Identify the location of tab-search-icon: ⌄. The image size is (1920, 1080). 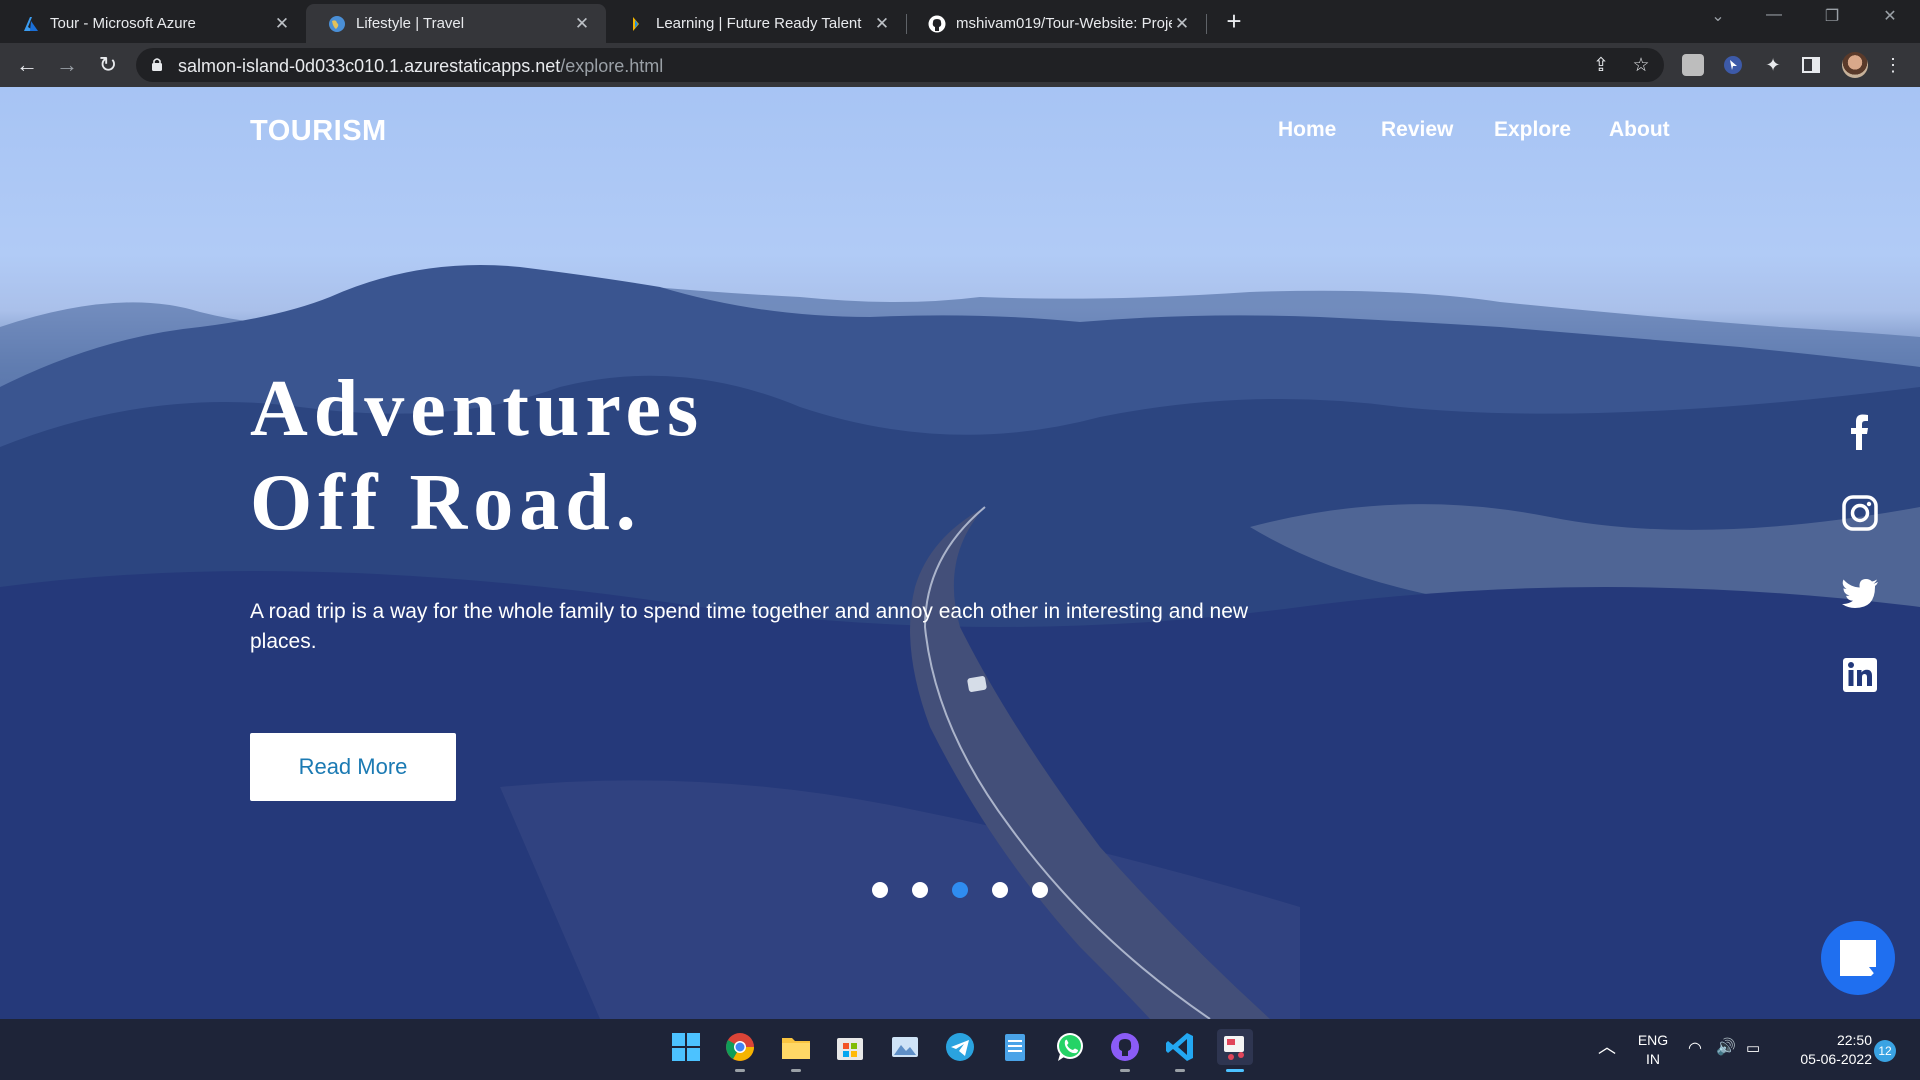
(1718, 16).